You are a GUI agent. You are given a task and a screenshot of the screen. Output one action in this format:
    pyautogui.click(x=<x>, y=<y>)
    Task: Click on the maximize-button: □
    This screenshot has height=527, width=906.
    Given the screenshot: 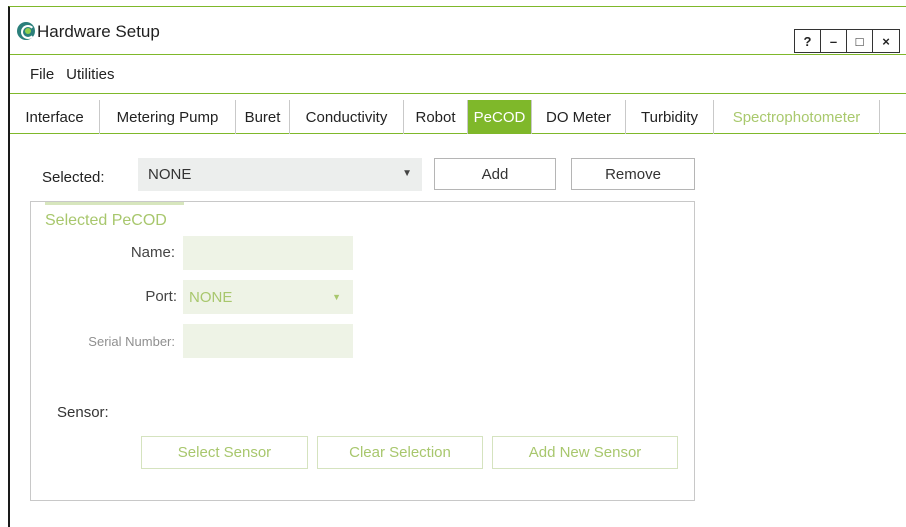 What is the action you would take?
    pyautogui.click(x=860, y=41)
    